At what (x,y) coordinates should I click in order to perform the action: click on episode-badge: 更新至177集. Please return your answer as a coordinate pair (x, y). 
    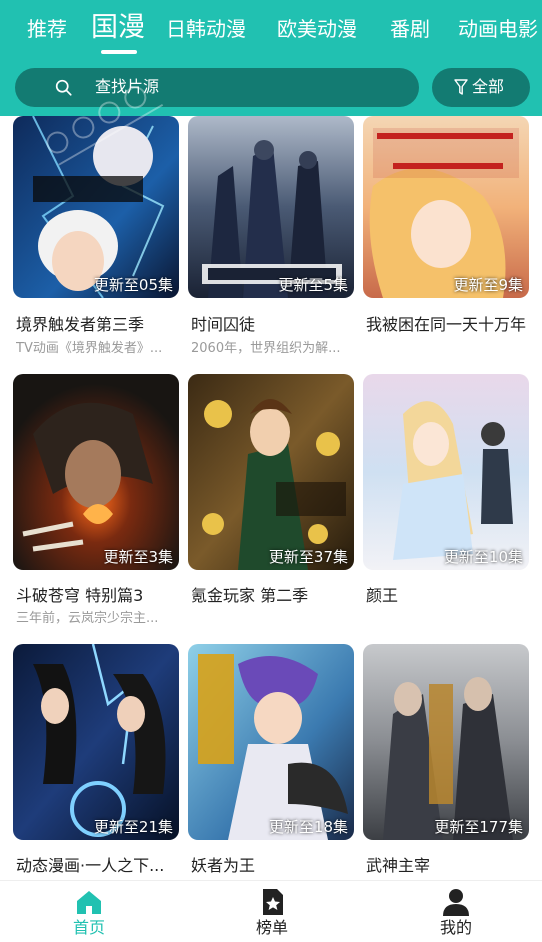
    Looking at the image, I should click on (478, 827).